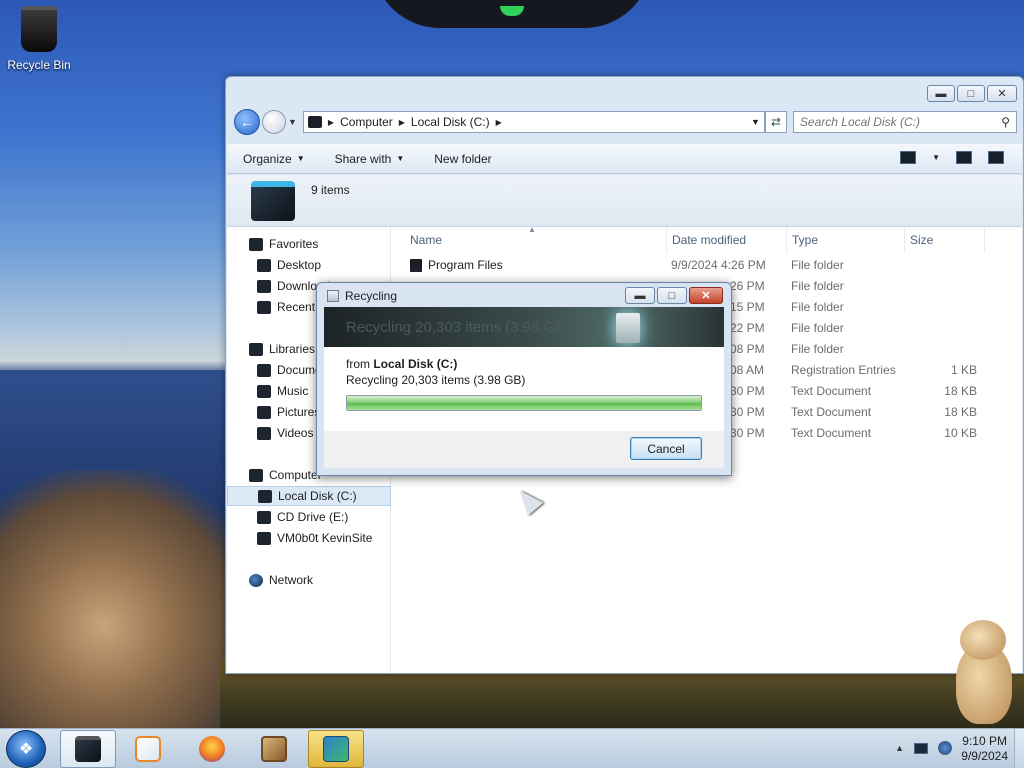 This screenshot has width=1024, height=768. I want to click on dialog-title-bar: Recycling, so click(362, 296).